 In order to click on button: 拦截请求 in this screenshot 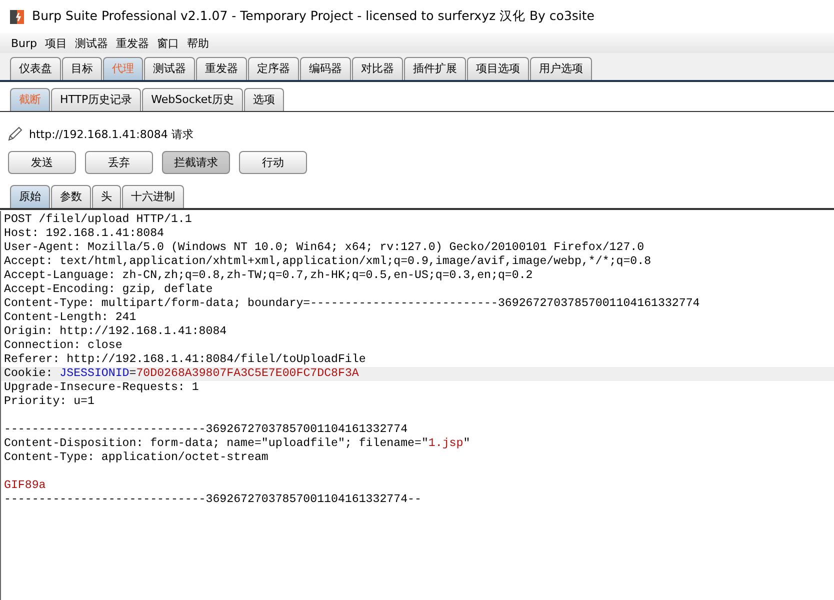, I will do `click(196, 162)`.